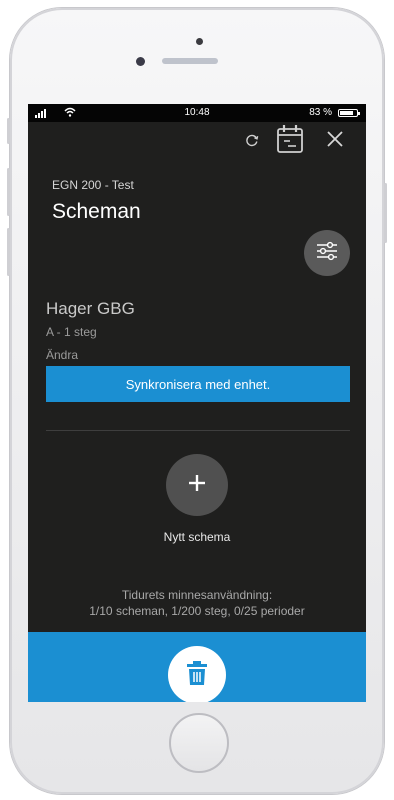 This screenshot has width=394, height=800. What do you see at coordinates (197, 113) in the screenshot?
I see `status-bar: 10:48 83 %` at bounding box center [197, 113].